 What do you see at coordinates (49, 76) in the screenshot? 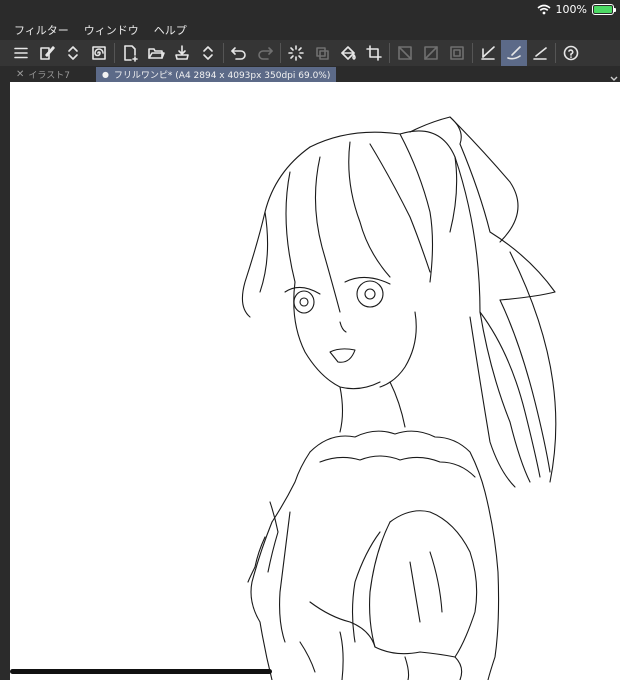
I see `tab-label: イラスト7` at bounding box center [49, 76].